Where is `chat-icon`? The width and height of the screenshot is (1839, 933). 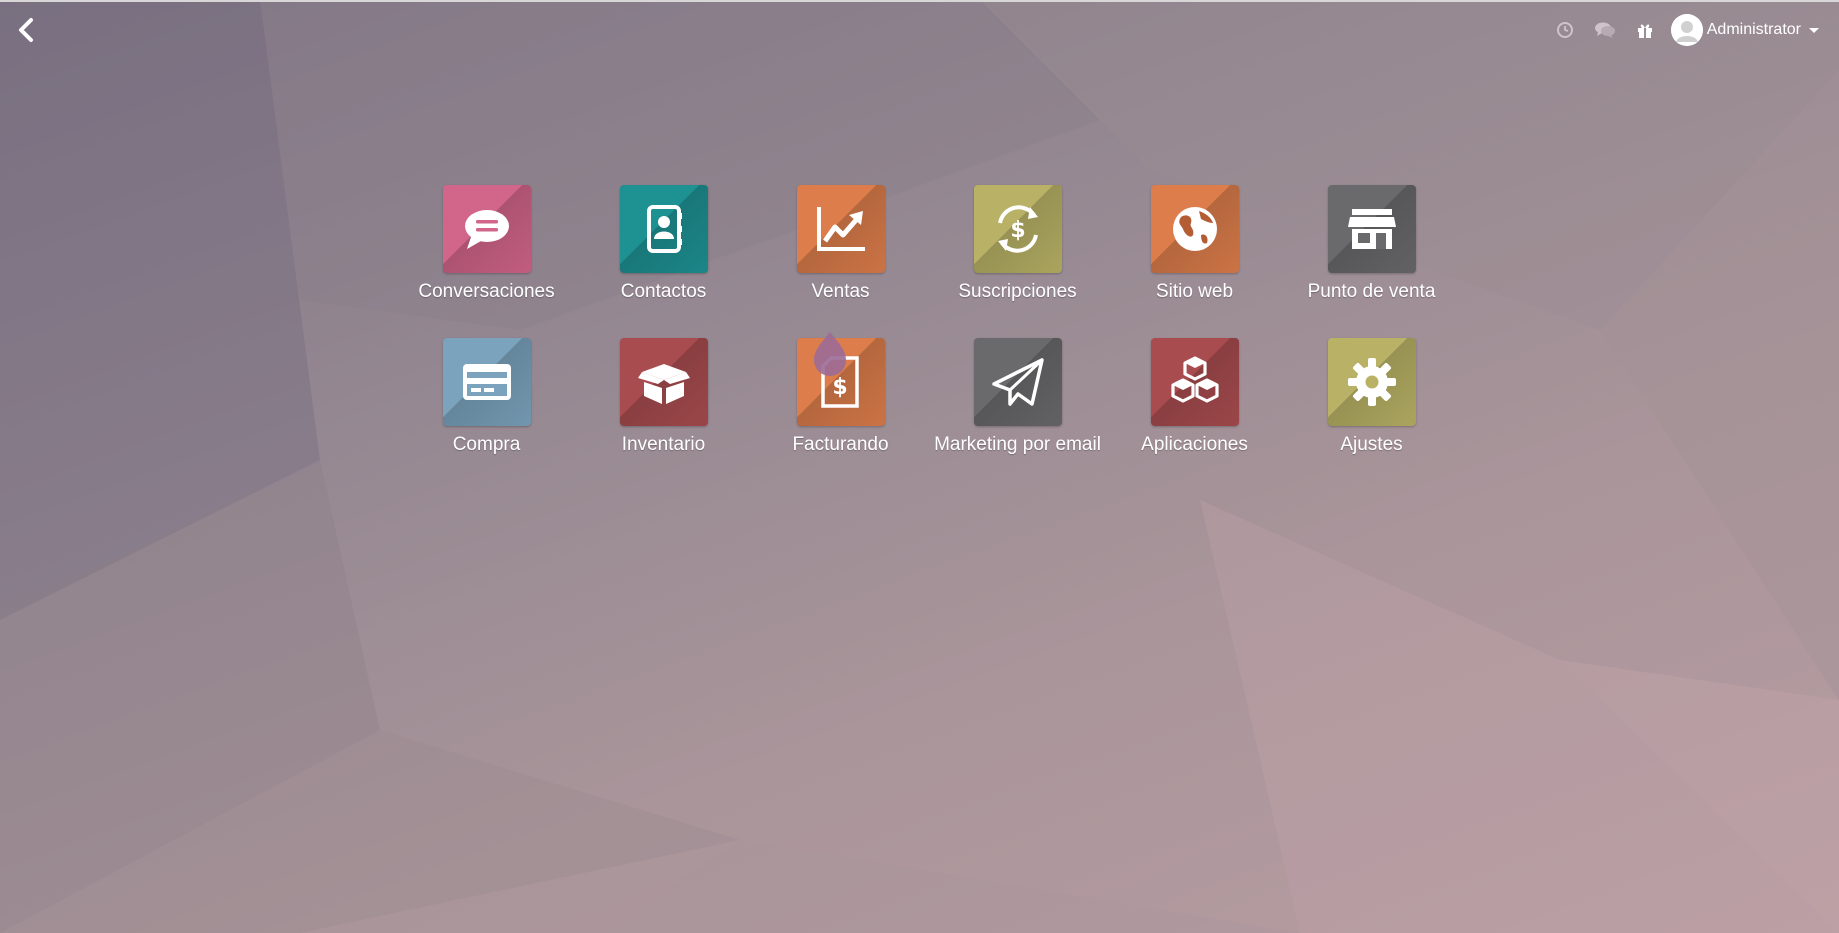
chat-icon is located at coordinates (486, 229).